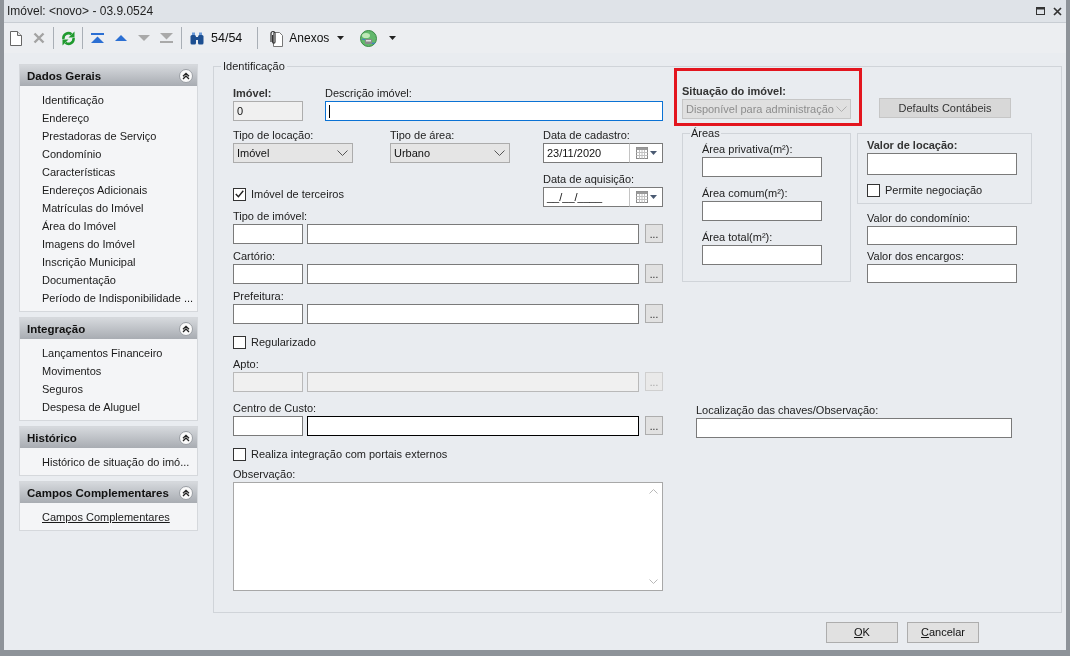 The height and width of the screenshot is (656, 1070). Describe the element at coordinates (65, 75) in the screenshot. I see `group-title: Dados Gerais` at that location.